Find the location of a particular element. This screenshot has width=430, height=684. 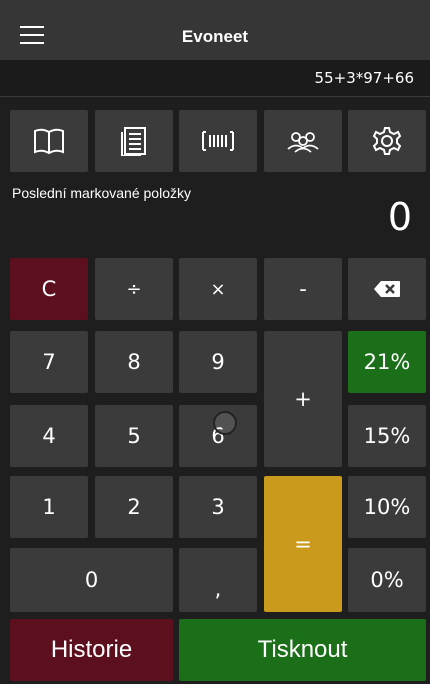

recent-items-label: Poslední markované položky is located at coordinates (101, 193).